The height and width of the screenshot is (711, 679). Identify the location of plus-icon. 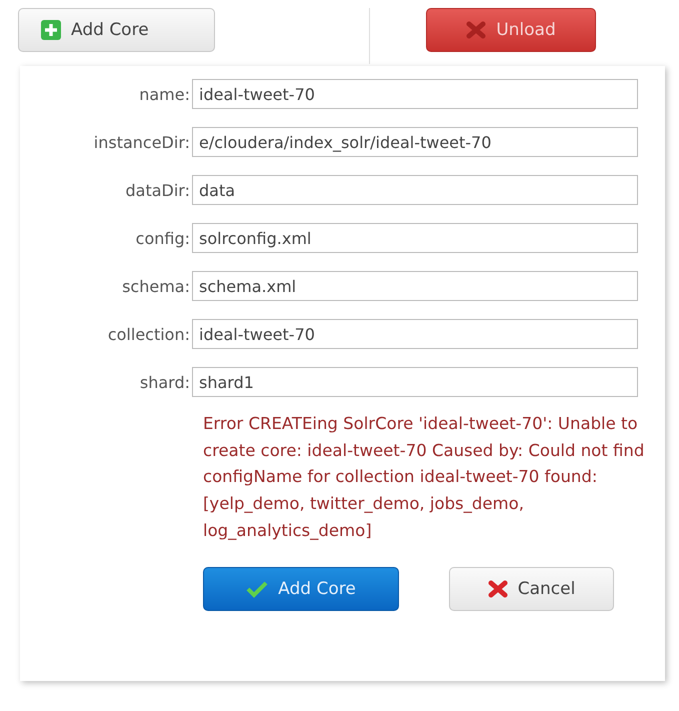
(51, 30).